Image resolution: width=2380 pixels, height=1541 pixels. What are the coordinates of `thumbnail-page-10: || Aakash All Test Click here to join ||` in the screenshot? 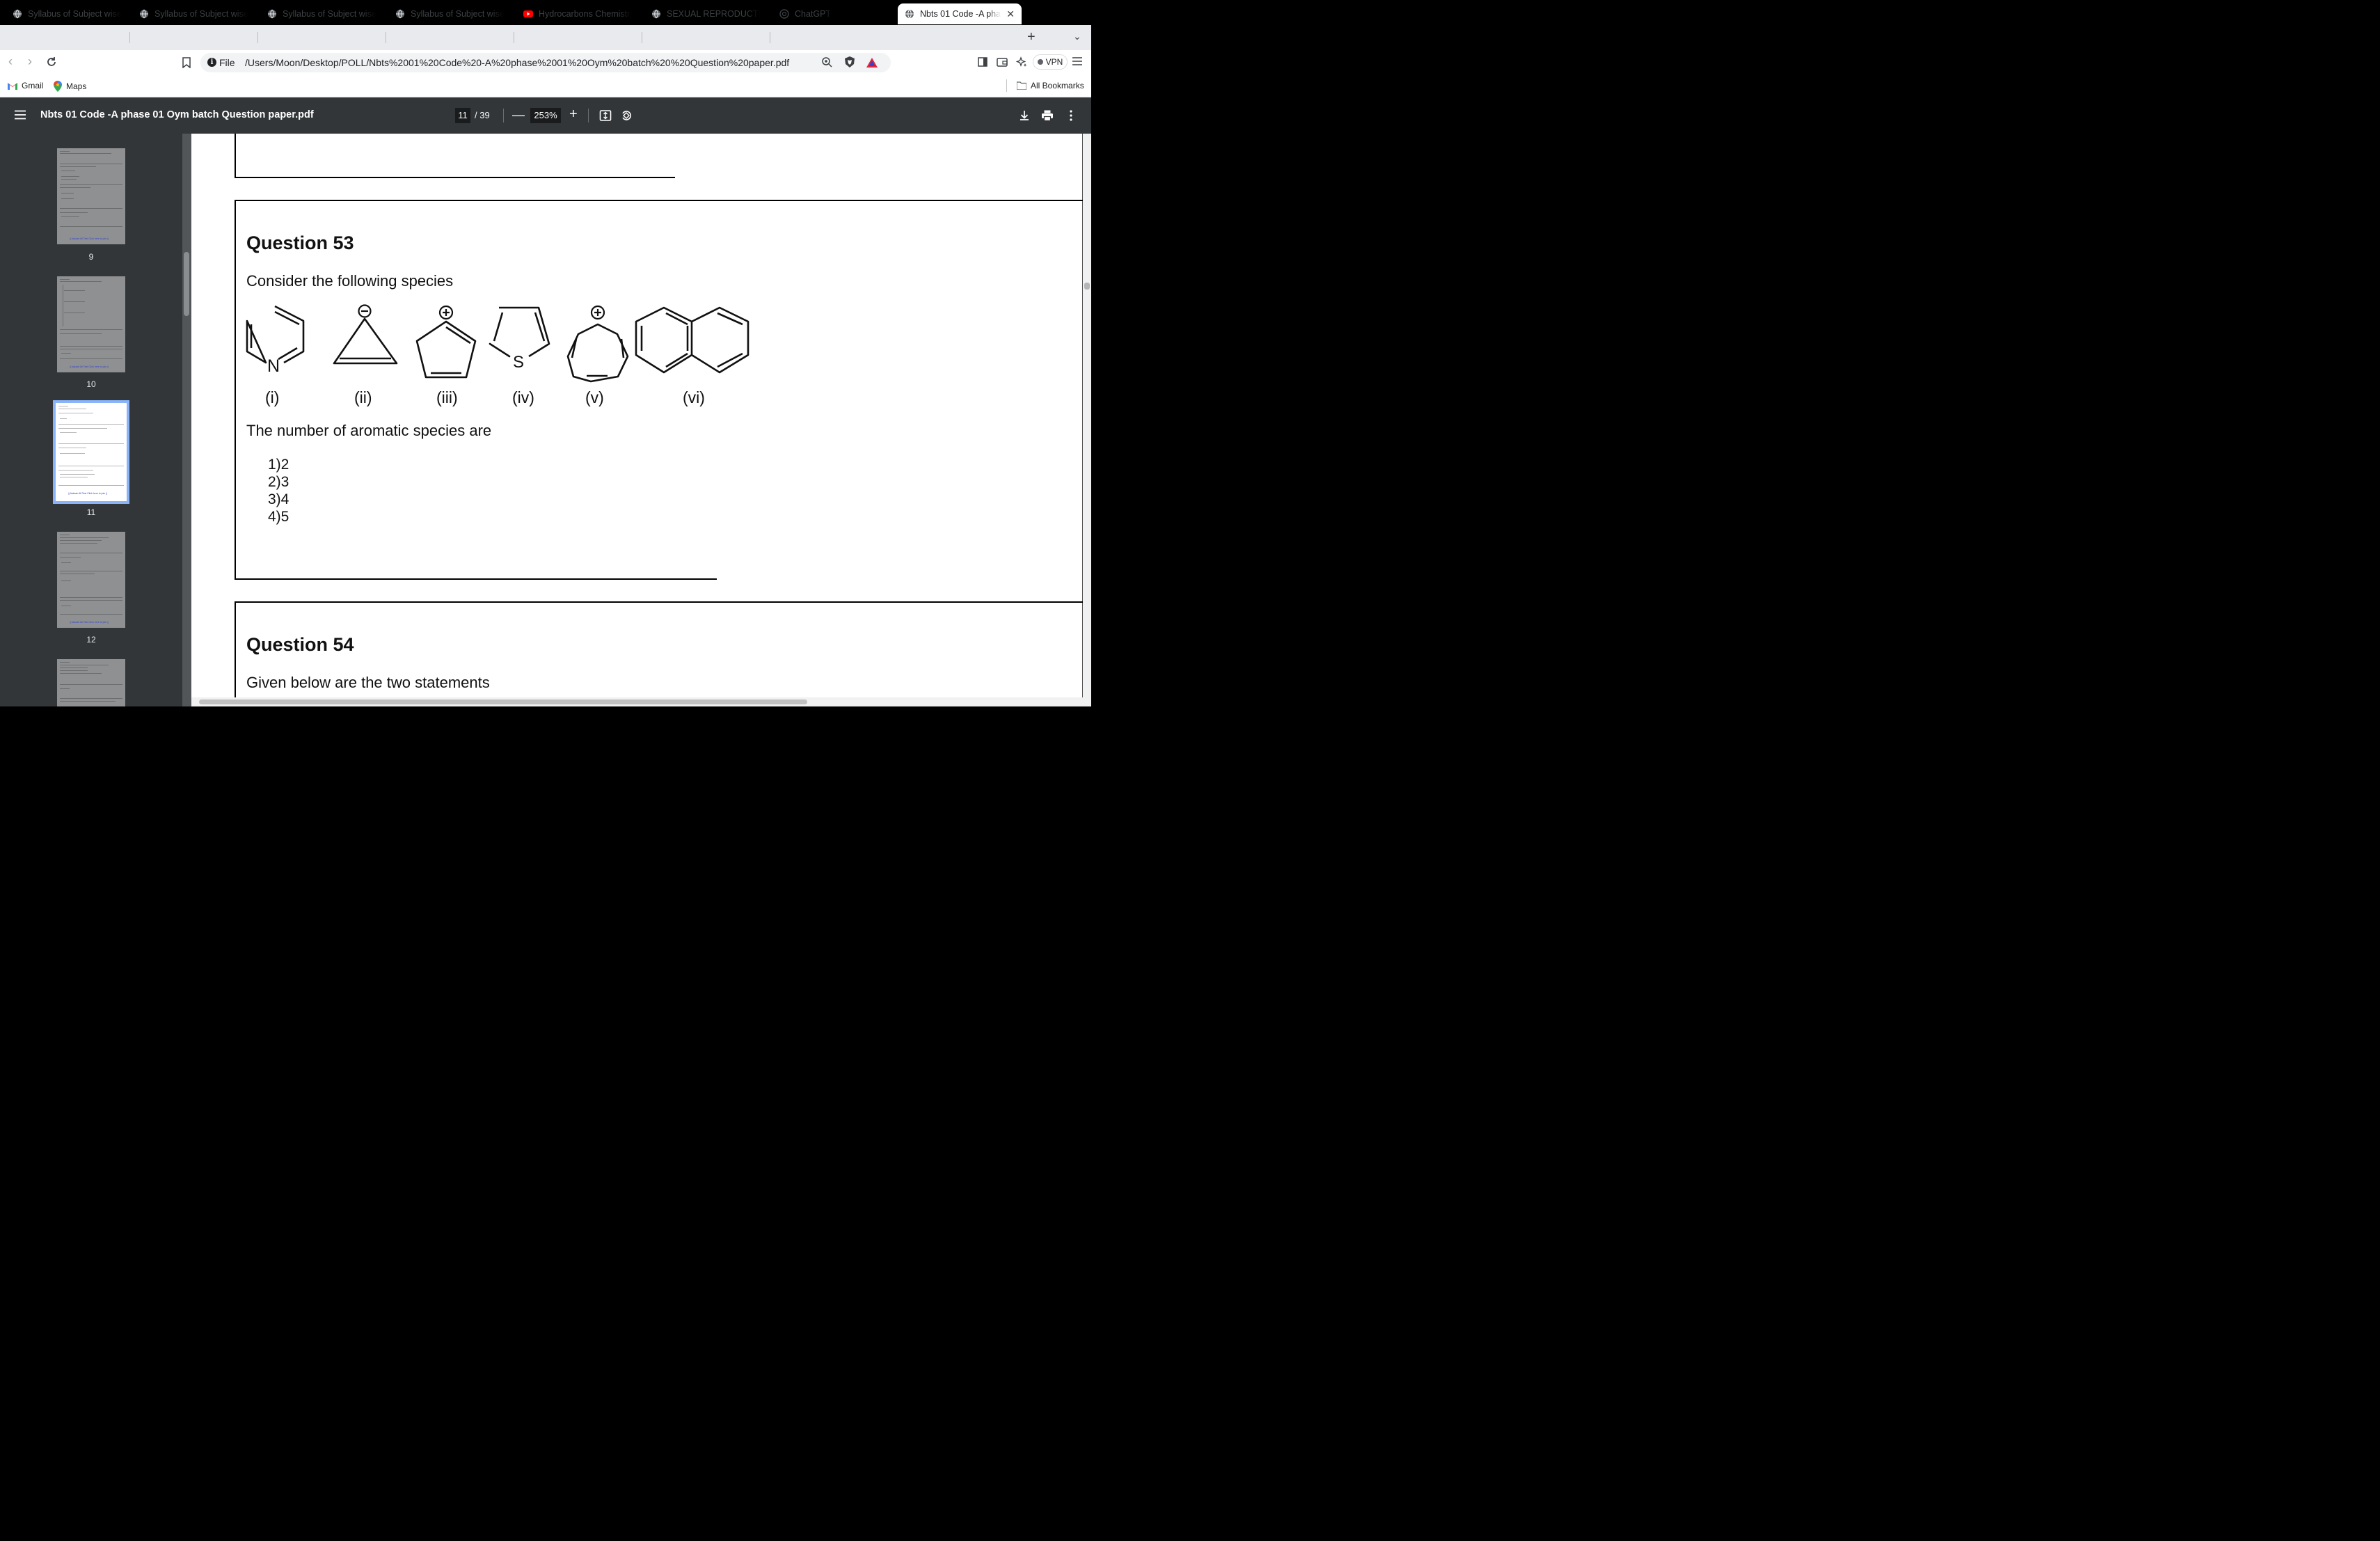 It's located at (91, 324).